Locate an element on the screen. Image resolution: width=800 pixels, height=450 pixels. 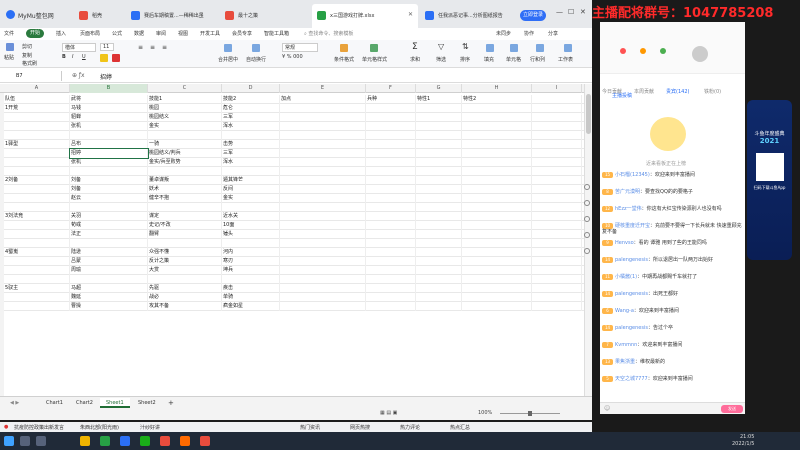
search-icon is located at coordinates (25, 441).